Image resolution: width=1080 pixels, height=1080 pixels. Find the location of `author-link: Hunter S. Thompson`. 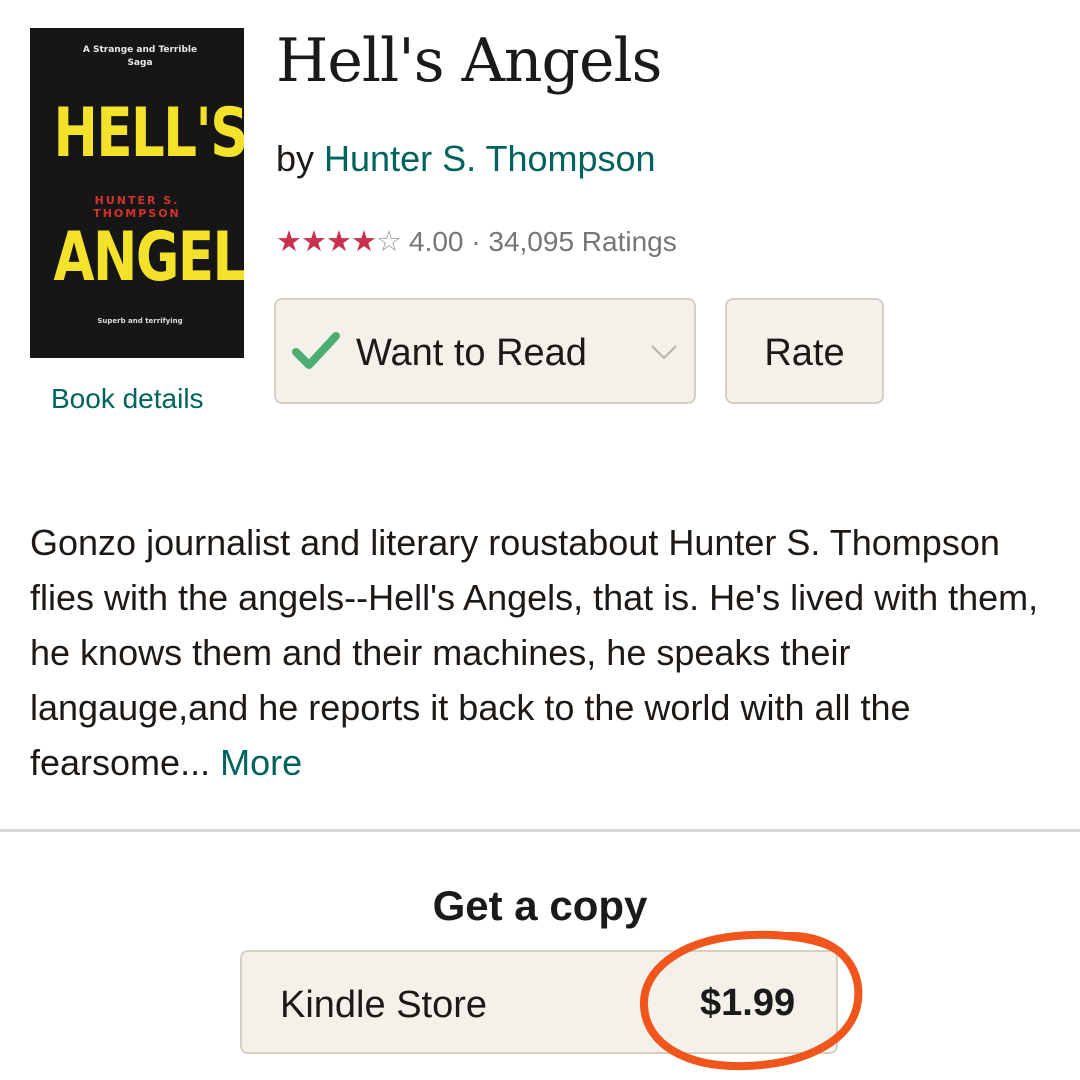

author-link: Hunter S. Thompson is located at coordinates (490, 158).